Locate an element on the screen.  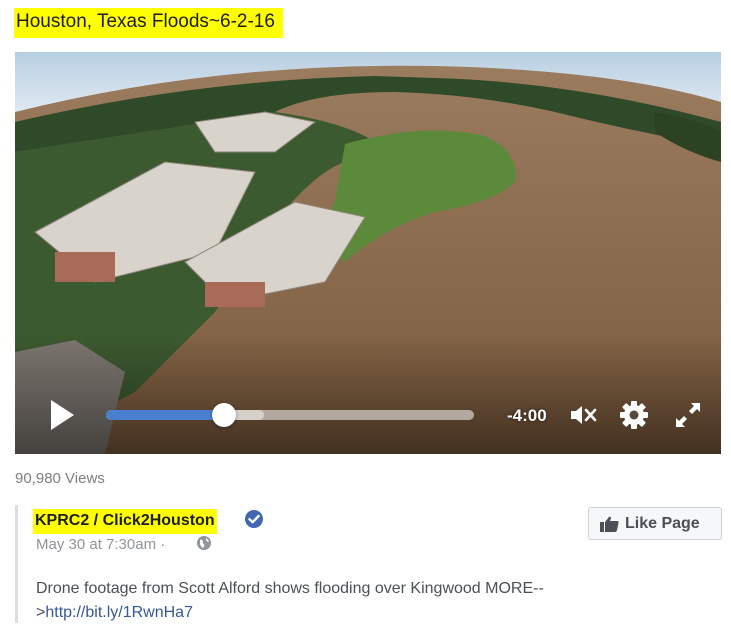
like-page-button: Like Page is located at coordinates (655, 523).